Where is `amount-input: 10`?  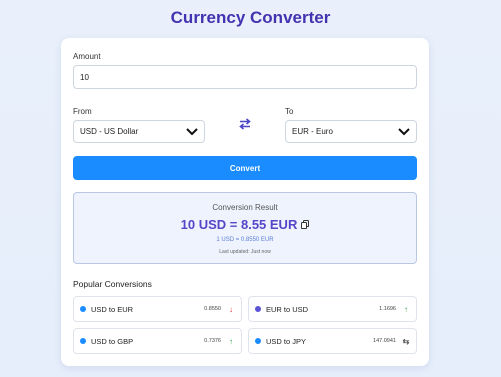
amount-input: 10 is located at coordinates (245, 77).